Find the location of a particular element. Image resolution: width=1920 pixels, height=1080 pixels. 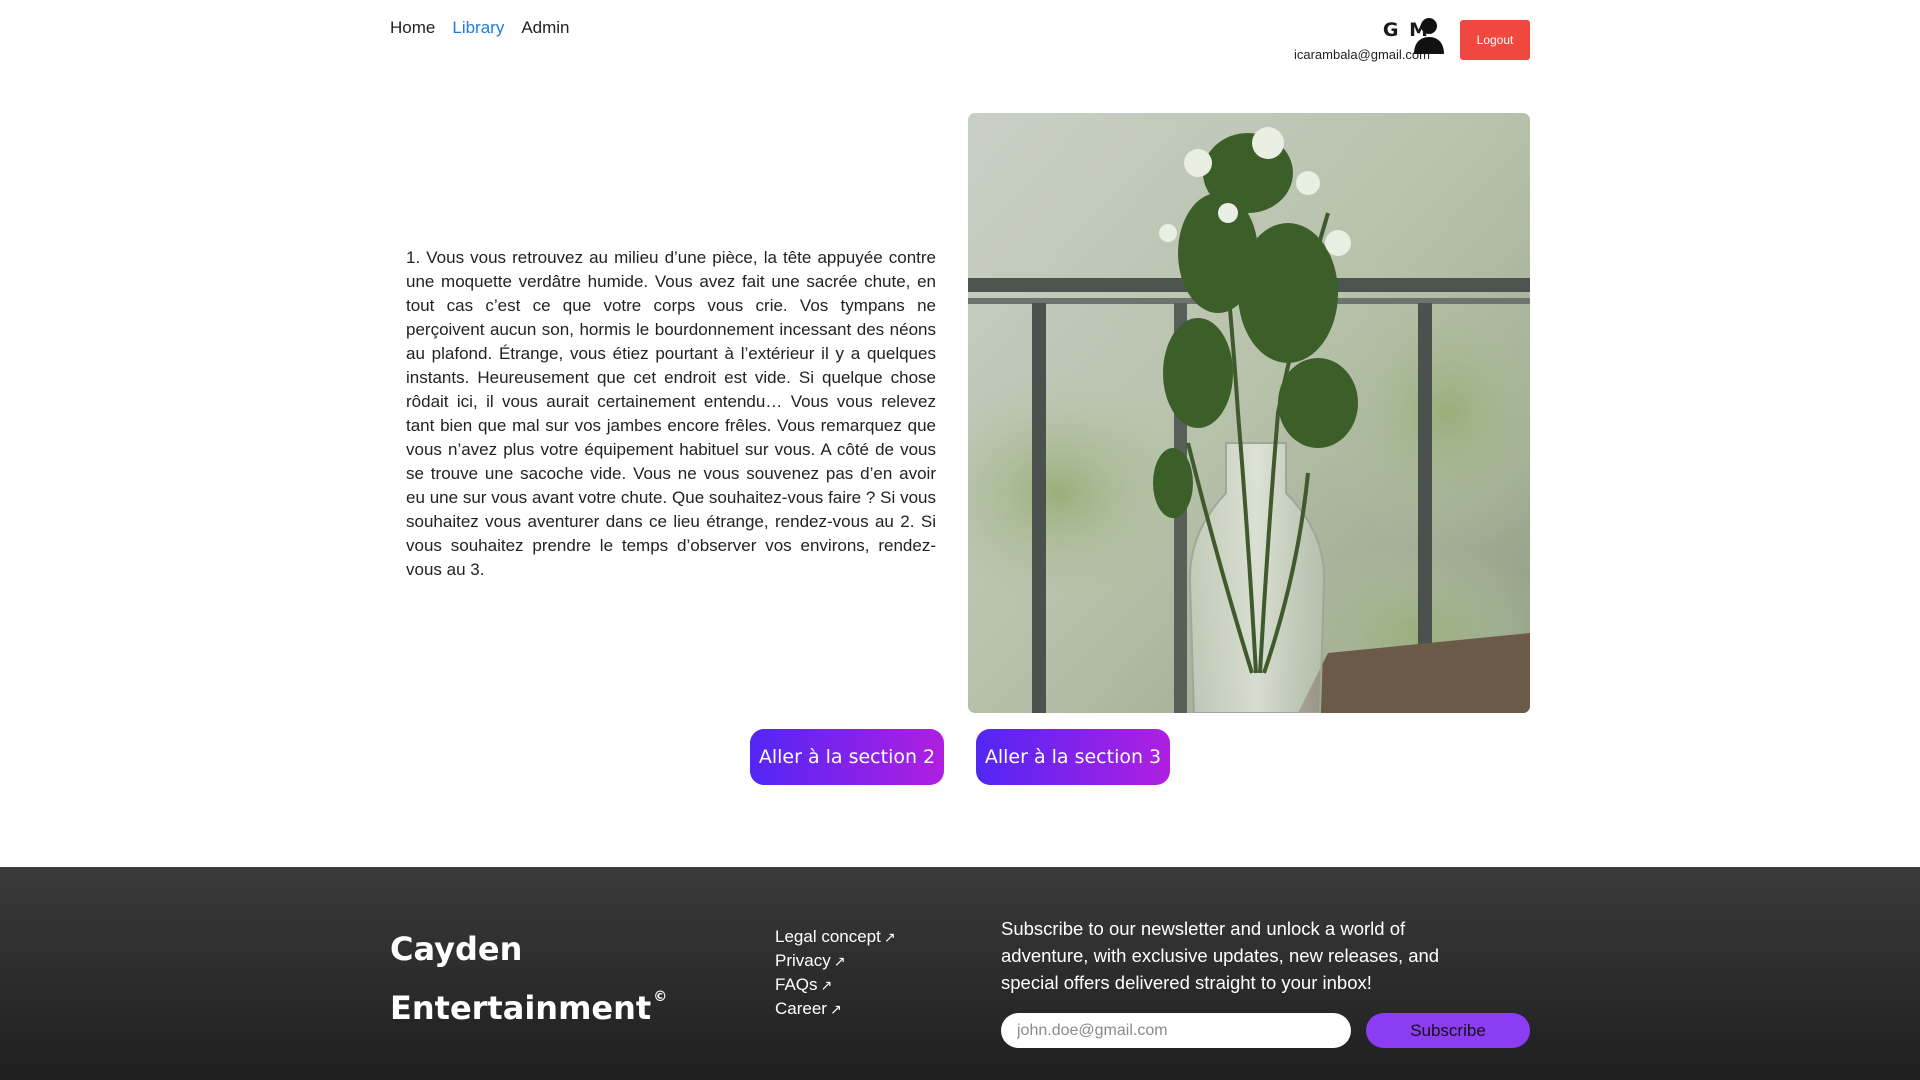

nav-home-link: Home is located at coordinates (412, 28).